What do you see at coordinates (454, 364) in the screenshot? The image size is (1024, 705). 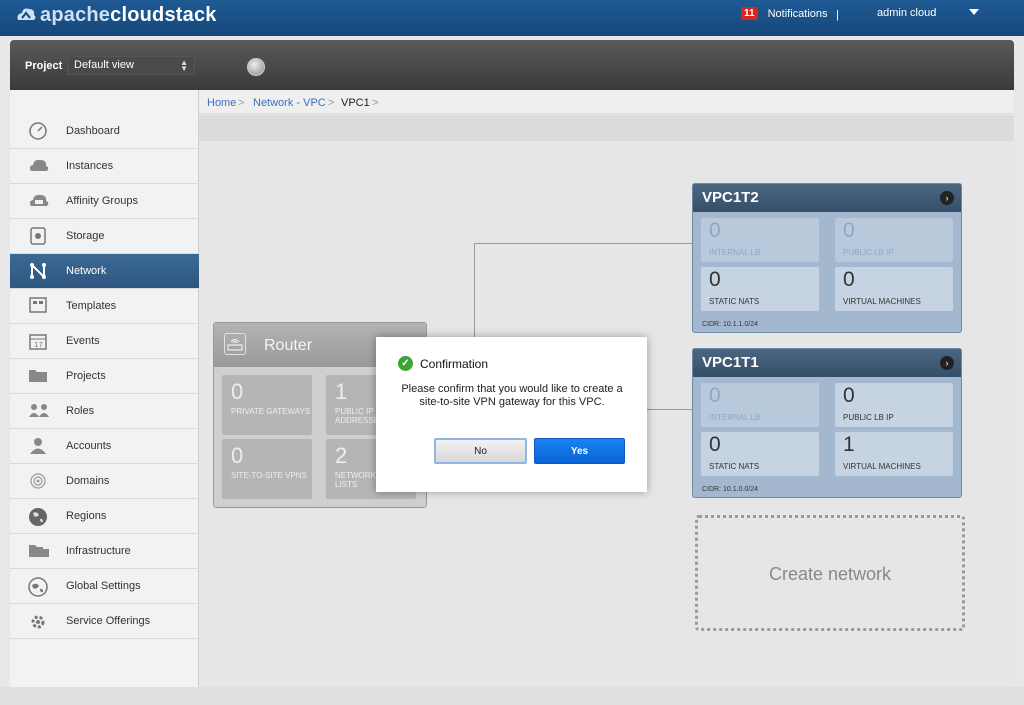 I see `dialog-title: Confirmation` at bounding box center [454, 364].